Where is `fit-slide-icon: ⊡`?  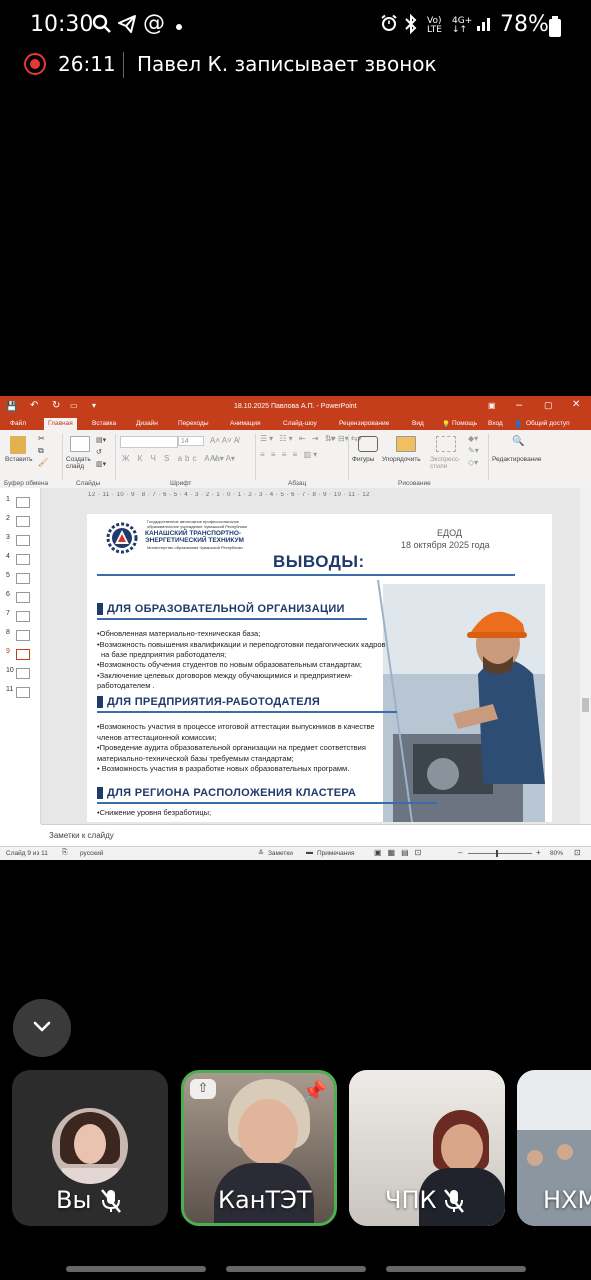
fit-slide-icon: ⊡ is located at coordinates (577, 852).